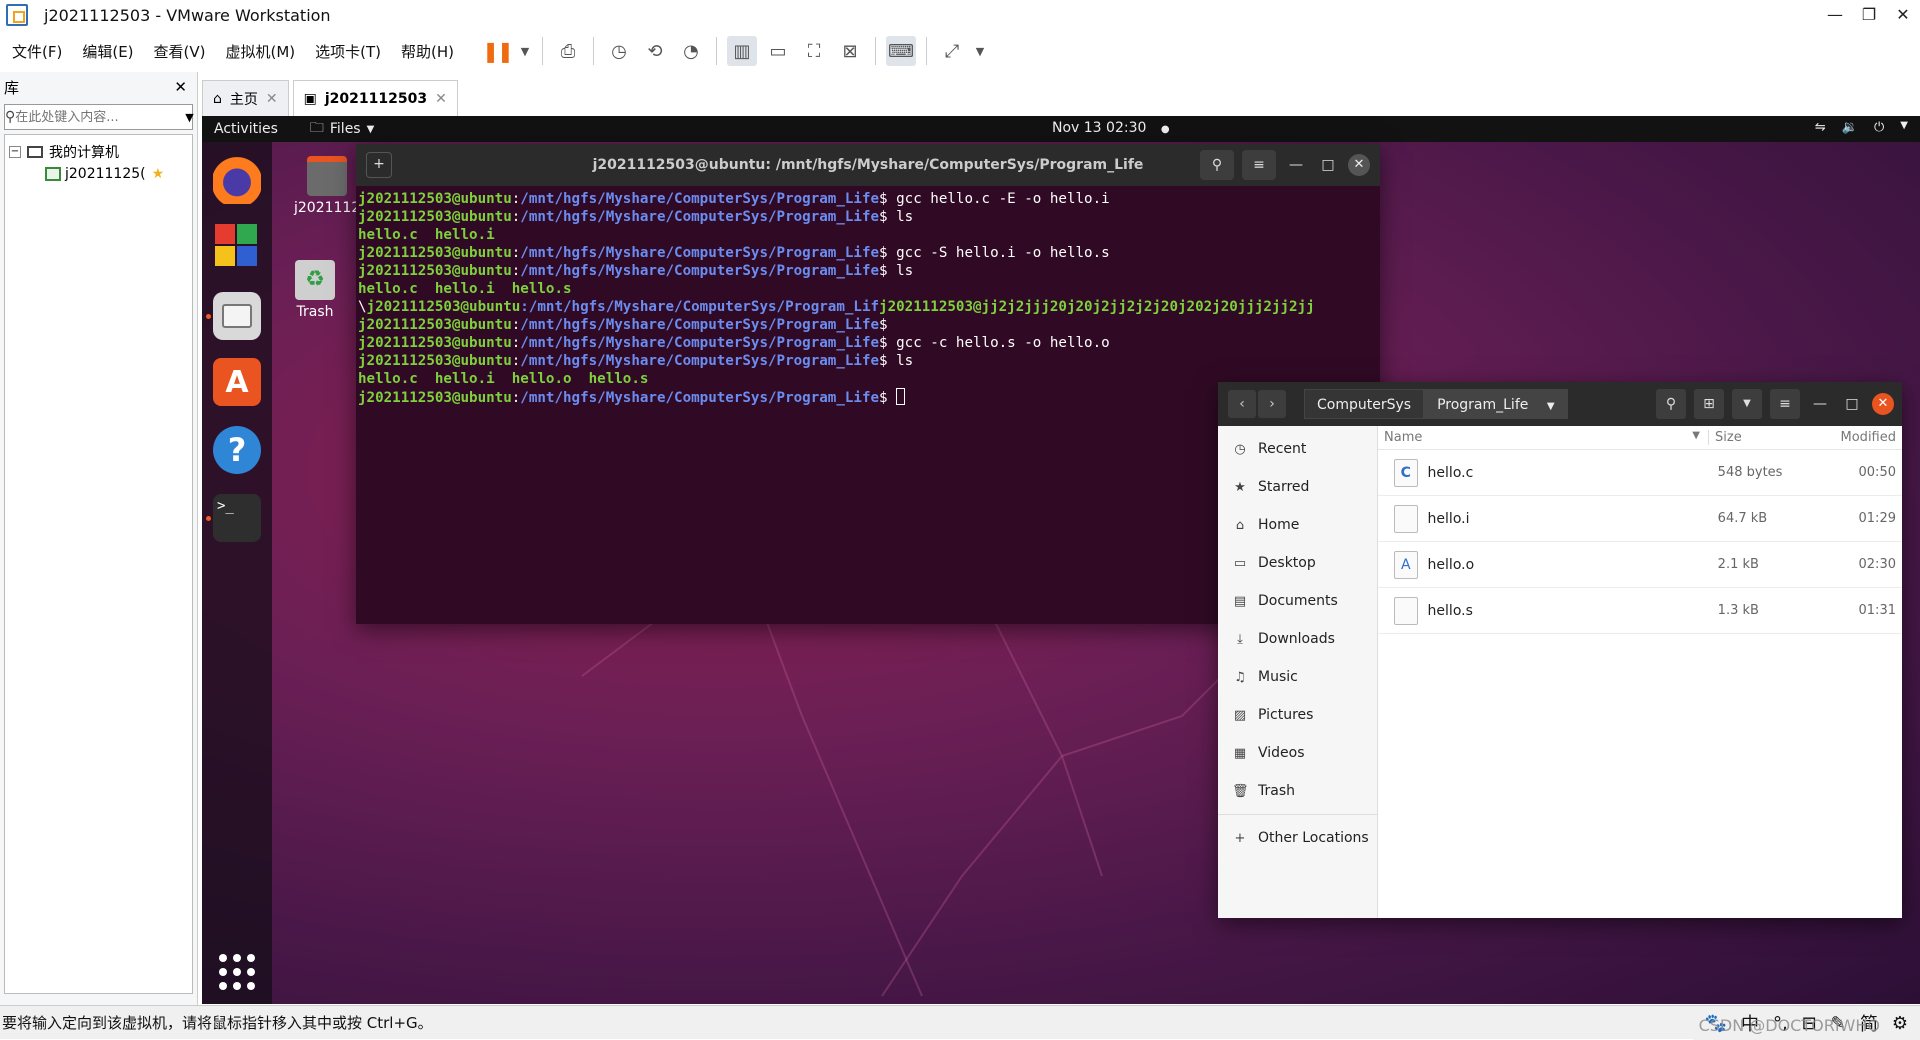 The width and height of the screenshot is (1920, 1040). What do you see at coordinates (1640, 473) in the screenshot?
I see `file-row: Chello.c 548 bytes 00:50` at bounding box center [1640, 473].